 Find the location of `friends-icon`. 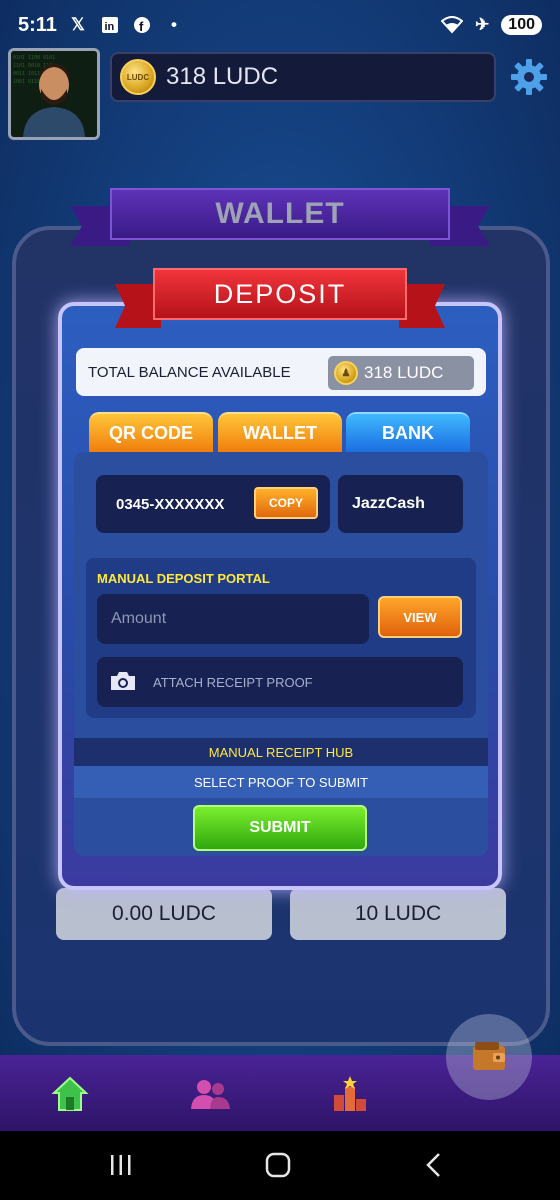

friends-icon is located at coordinates (210, 1094).